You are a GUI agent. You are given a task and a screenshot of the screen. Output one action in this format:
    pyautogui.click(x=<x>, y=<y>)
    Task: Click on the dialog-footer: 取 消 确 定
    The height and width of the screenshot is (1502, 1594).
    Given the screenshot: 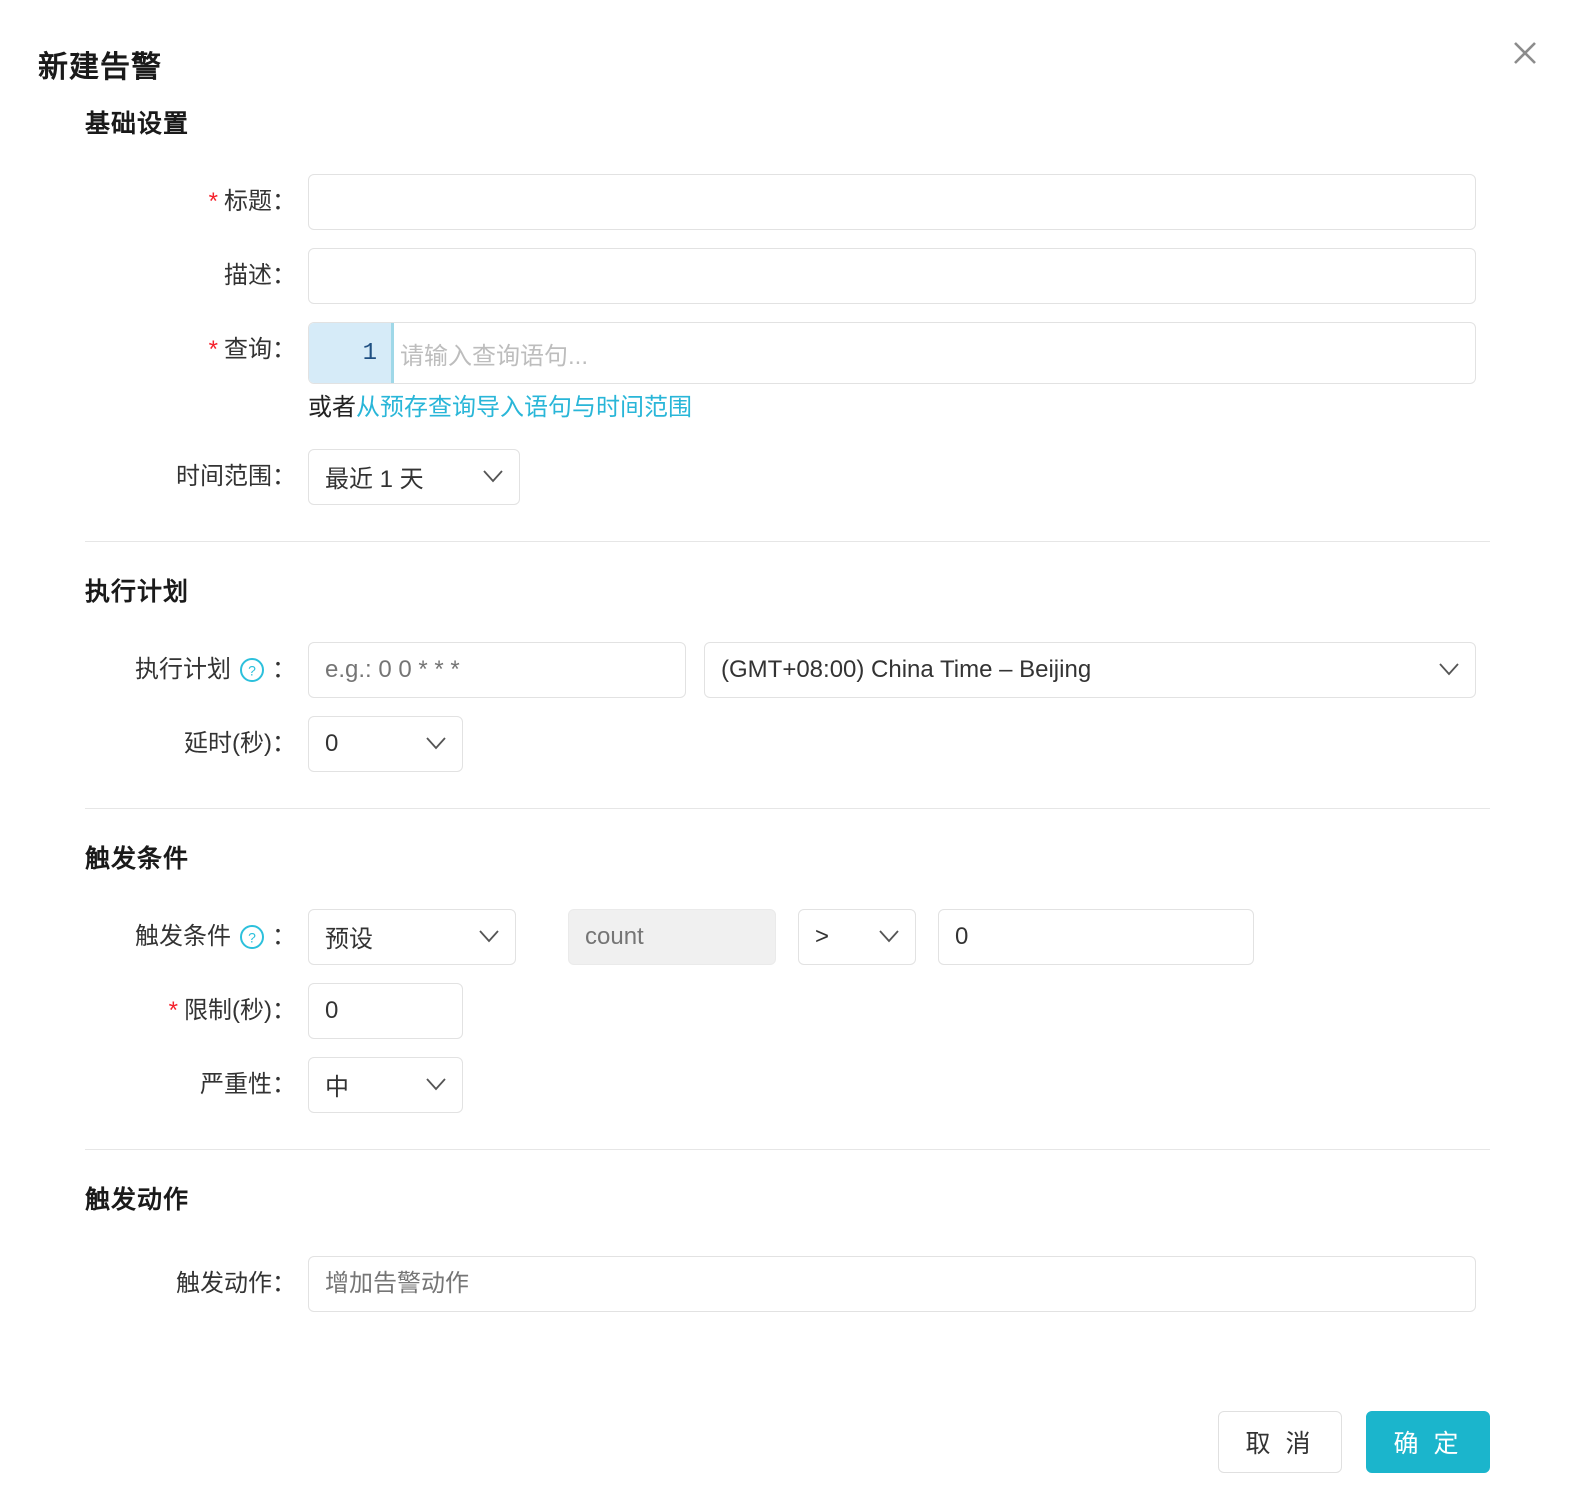 What is the action you would take?
    pyautogui.click(x=797, y=1442)
    